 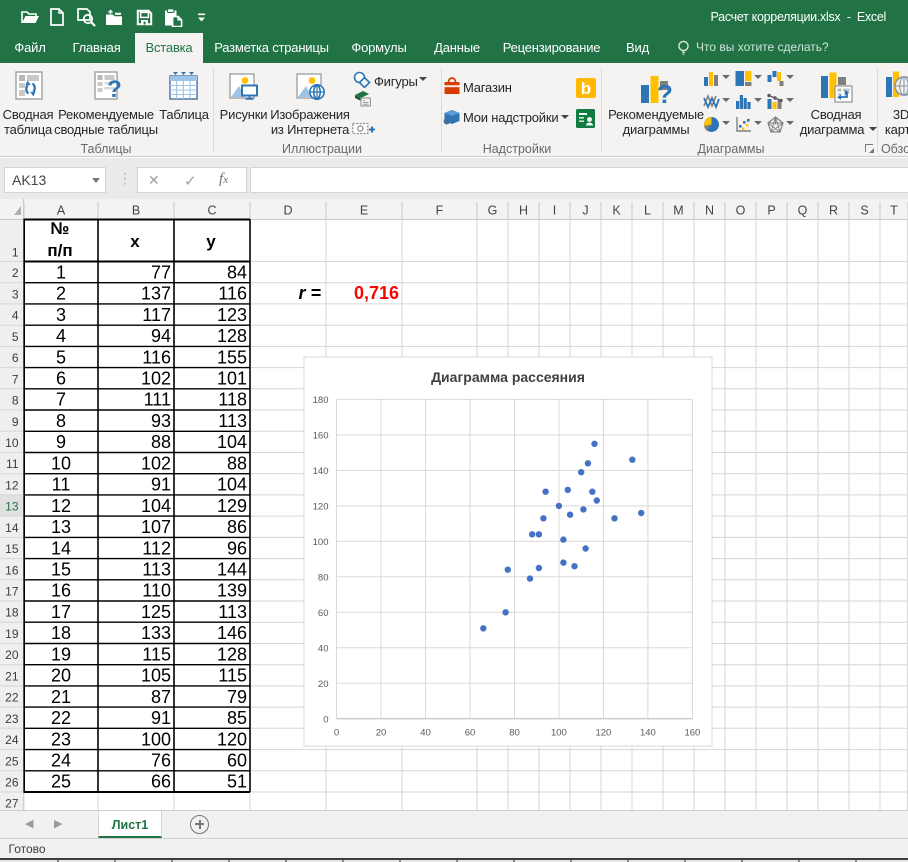 What do you see at coordinates (425, 733) in the screenshot?
I see `svg-text: 40` at bounding box center [425, 733].